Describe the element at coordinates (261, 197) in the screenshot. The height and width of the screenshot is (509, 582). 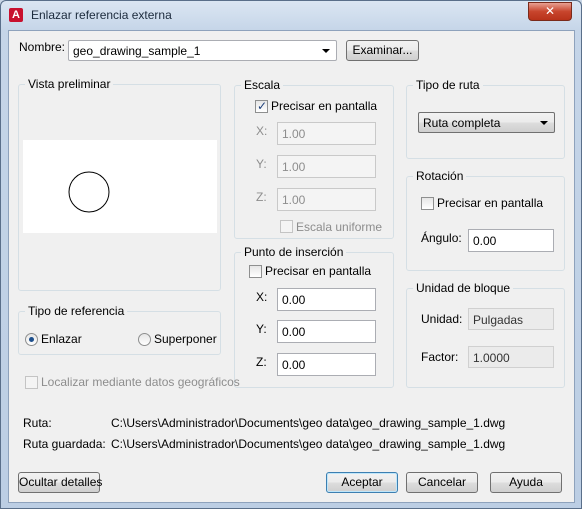
I see `scale-z-label: Z:` at that location.